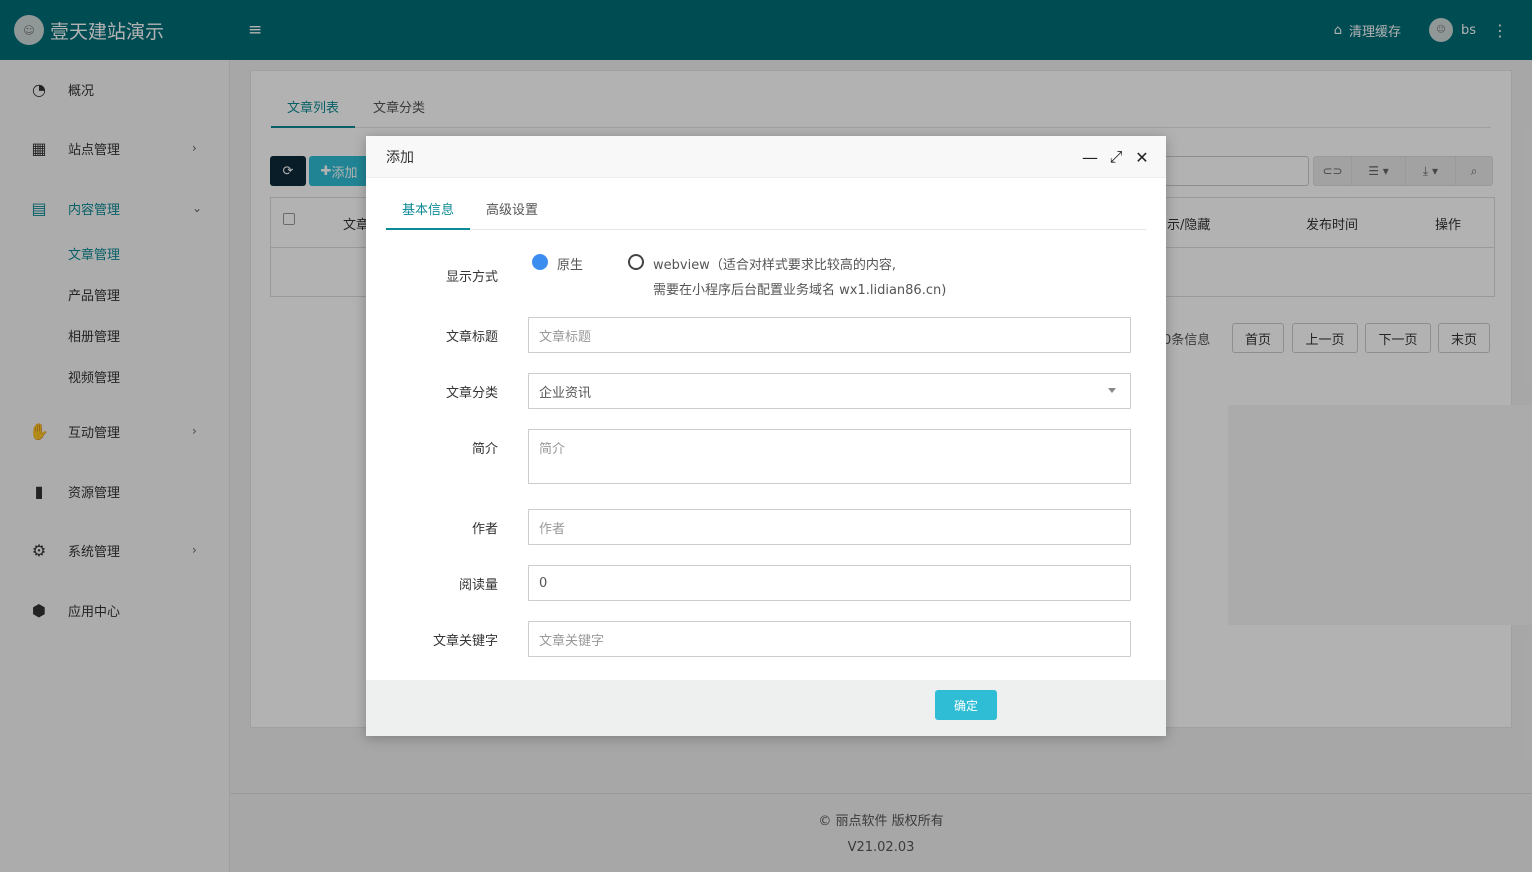 The width and height of the screenshot is (1532, 872). Describe the element at coordinates (471, 393) in the screenshot. I see `category-label: 文章分类` at that location.